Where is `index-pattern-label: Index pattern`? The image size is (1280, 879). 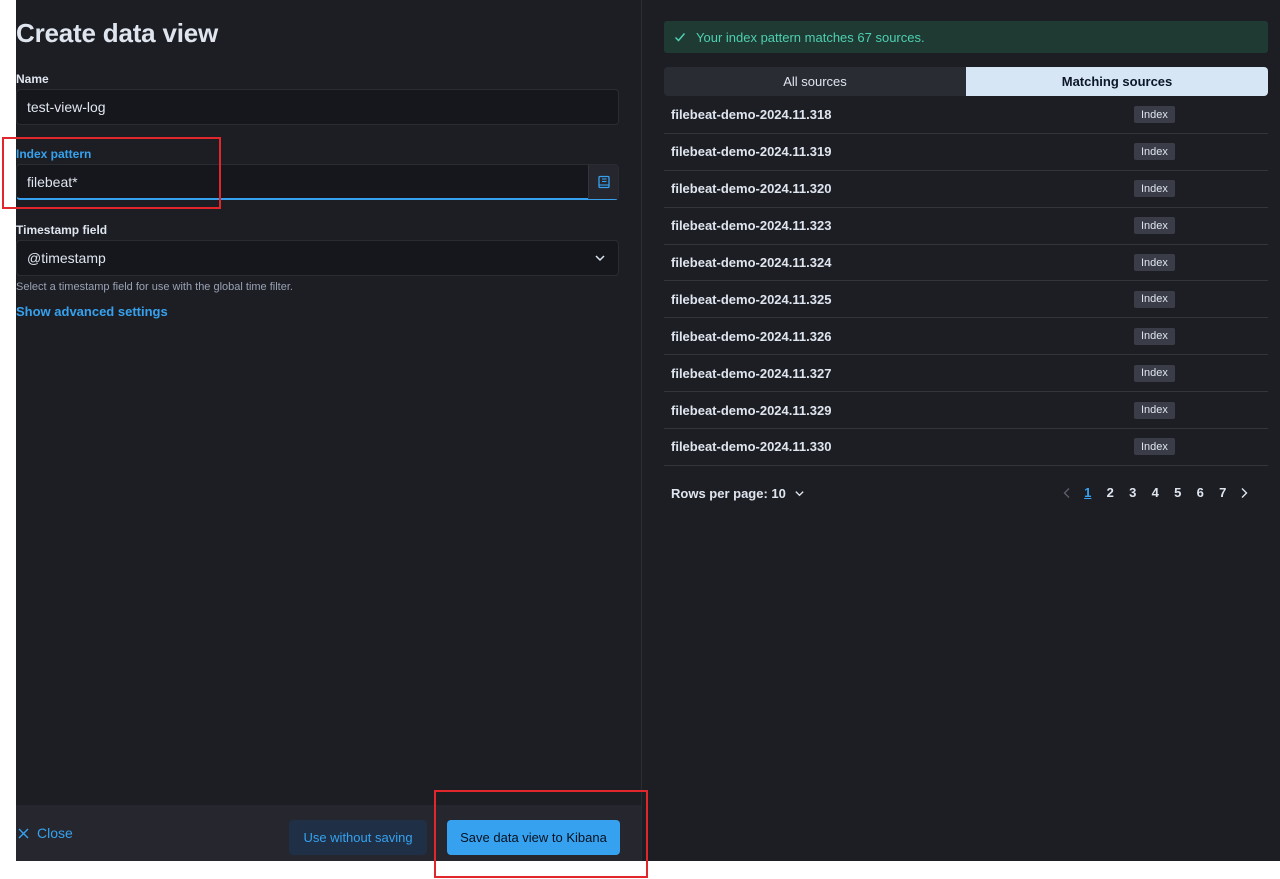
index-pattern-label: Index pattern is located at coordinates (54, 154).